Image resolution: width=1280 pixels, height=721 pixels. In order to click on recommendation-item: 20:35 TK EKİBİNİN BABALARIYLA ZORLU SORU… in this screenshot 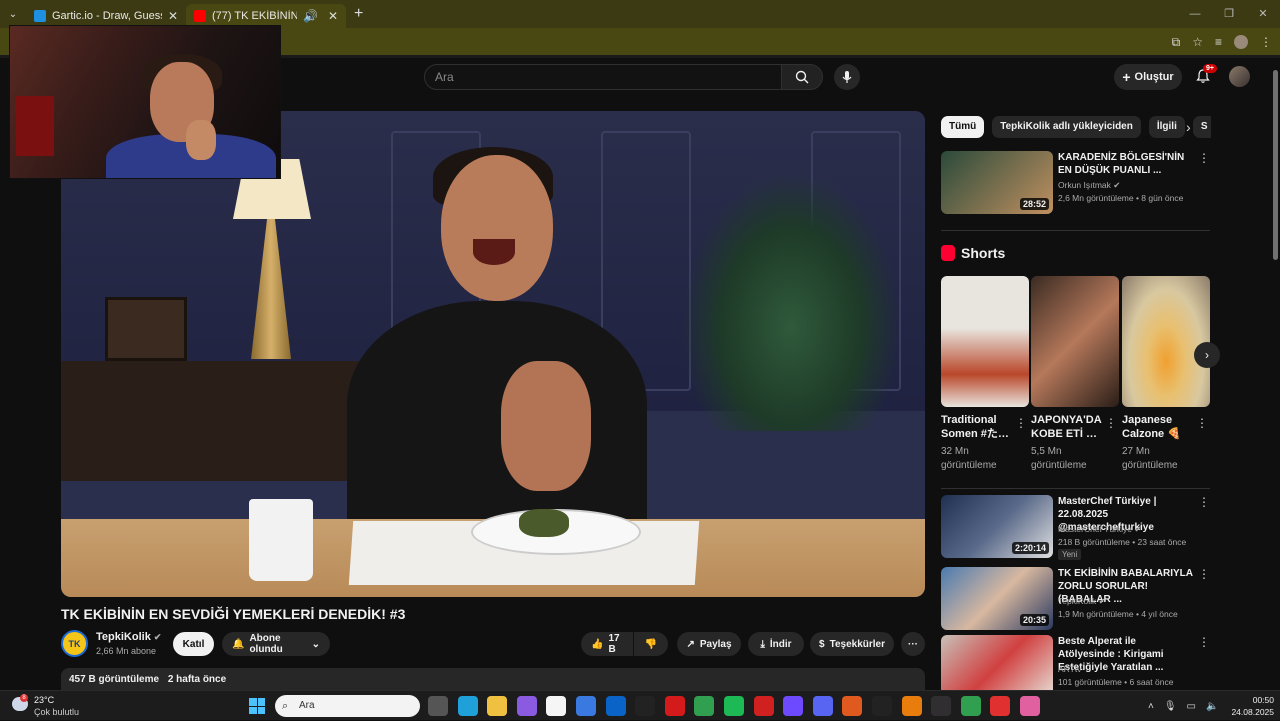, I will do `click(1076, 599)`.